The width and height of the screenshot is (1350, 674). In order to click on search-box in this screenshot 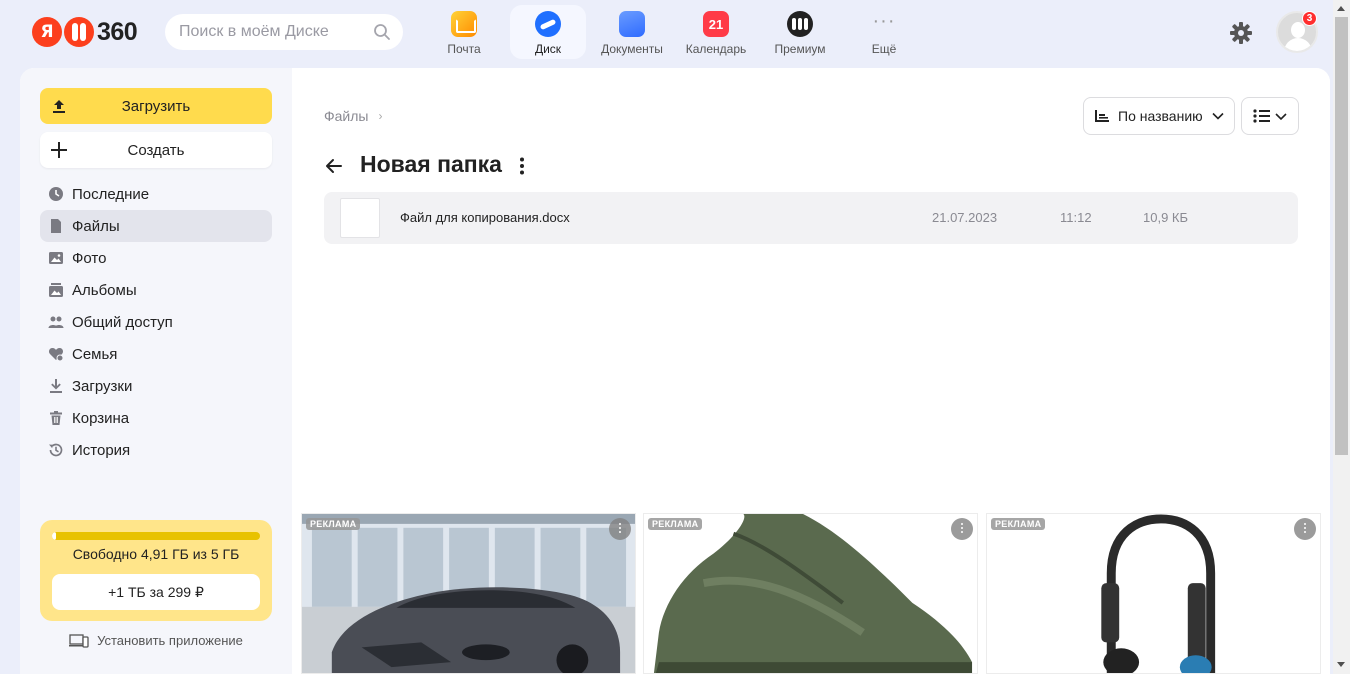, I will do `click(284, 32)`.